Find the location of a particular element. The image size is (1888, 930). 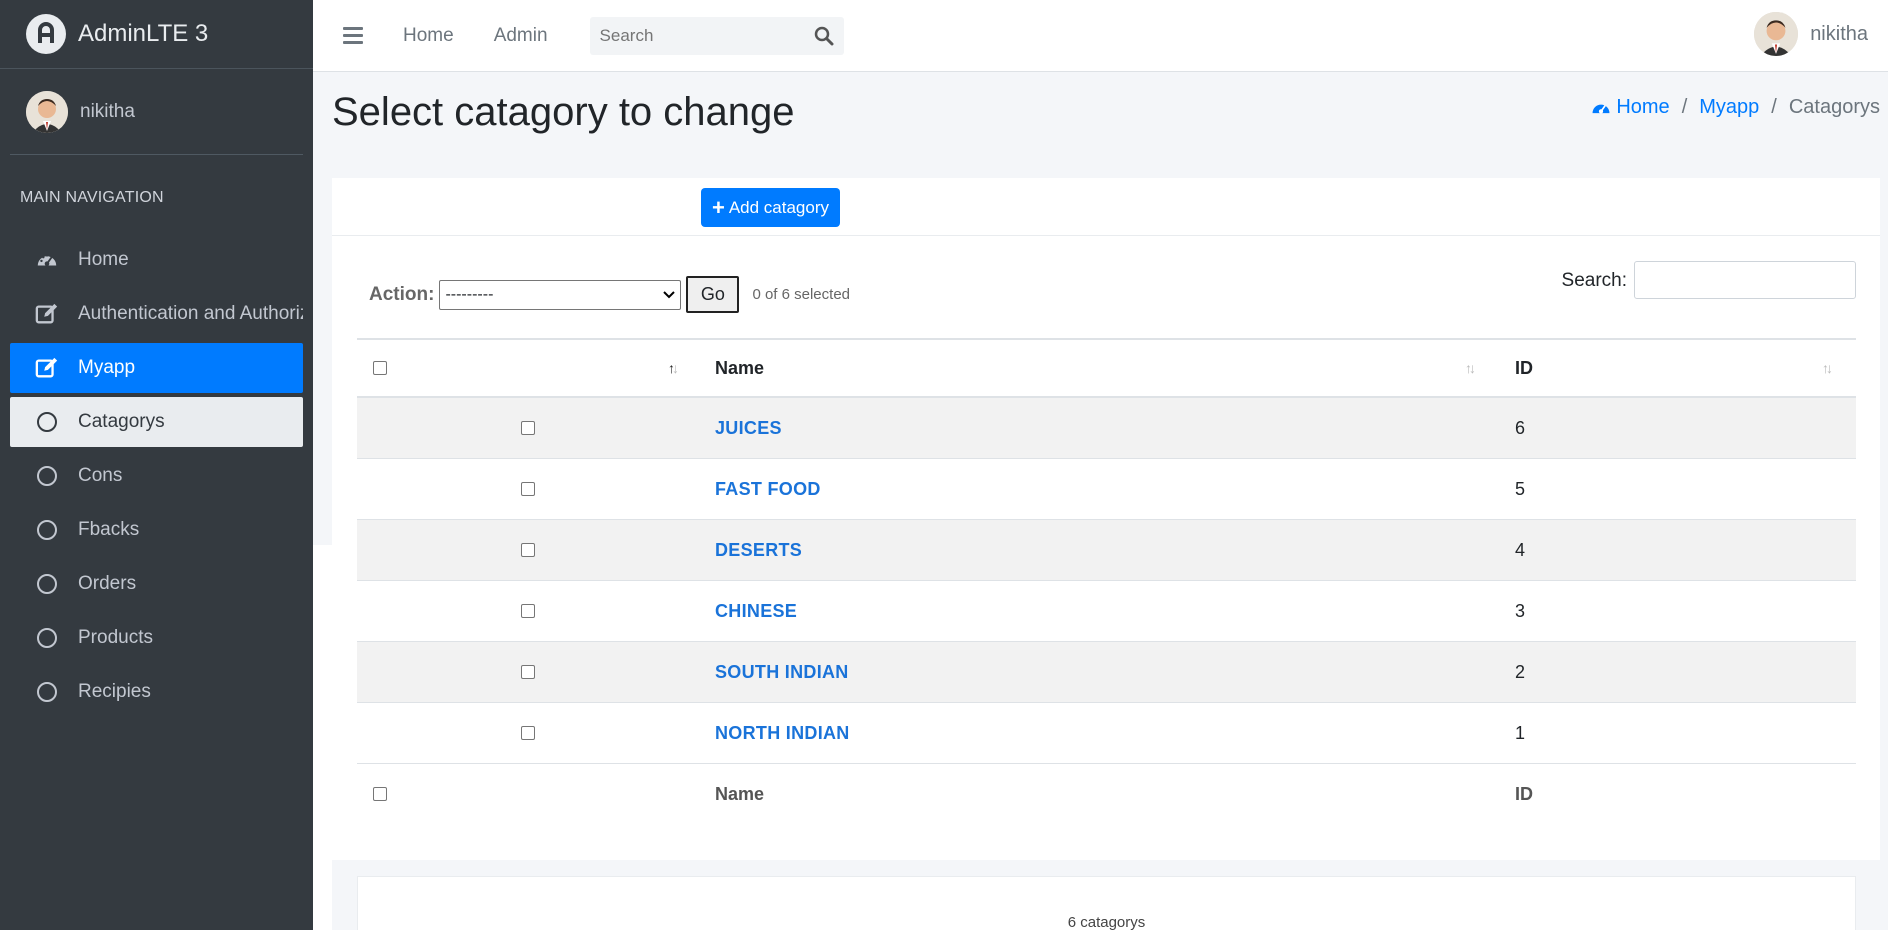

object-tools: + Add catagory is located at coordinates (1106, 207).